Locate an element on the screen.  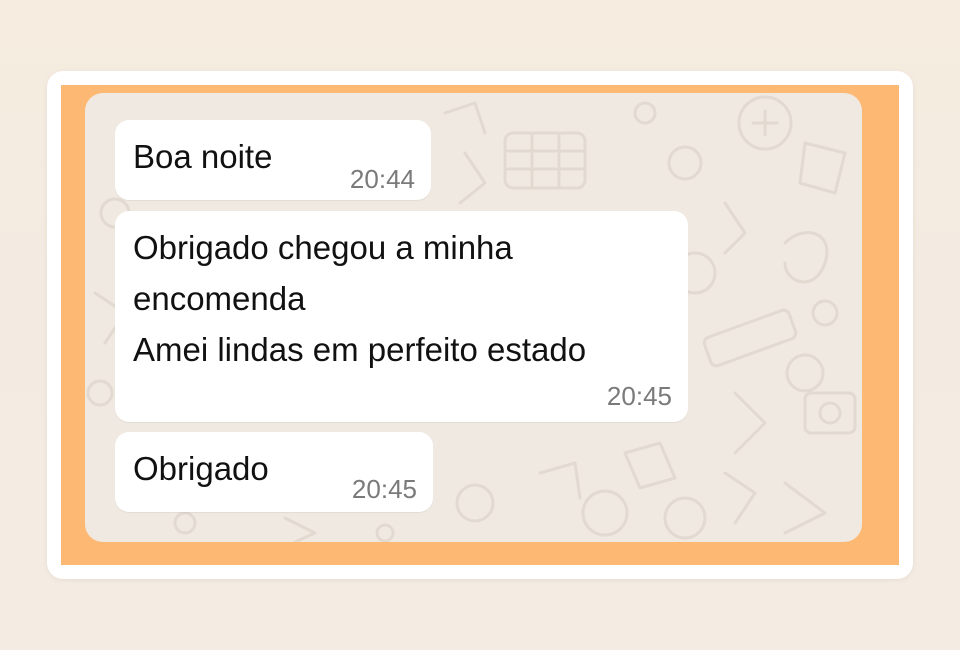
message-text: Obrigado is located at coordinates (201, 468).